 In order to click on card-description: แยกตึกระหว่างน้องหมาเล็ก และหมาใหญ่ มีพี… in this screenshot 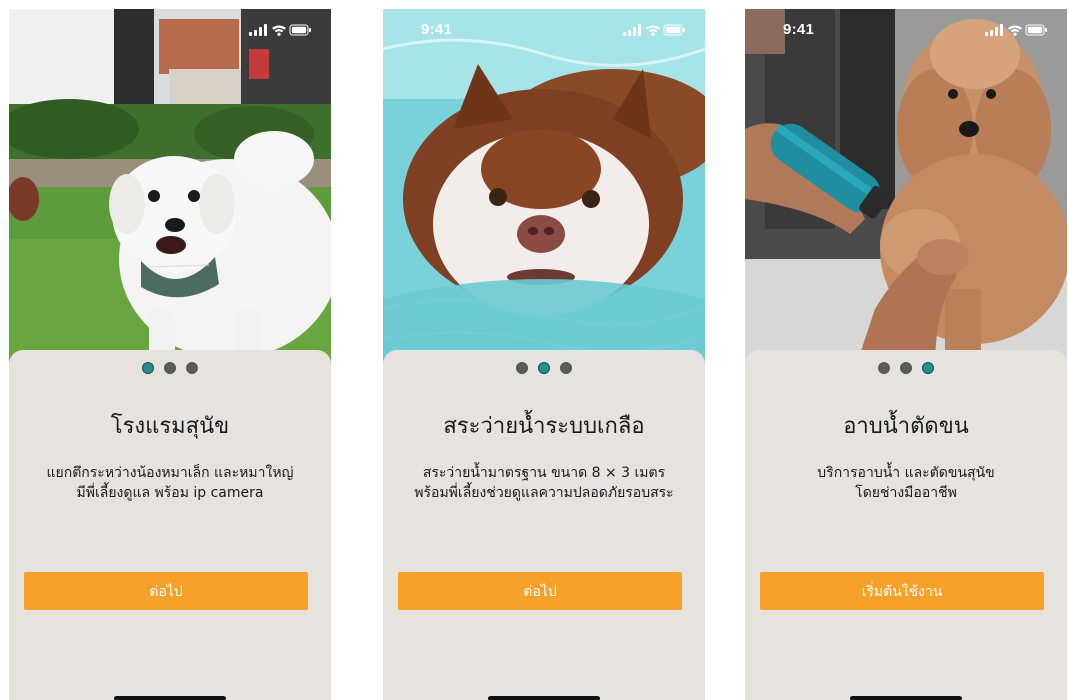, I will do `click(170, 483)`.